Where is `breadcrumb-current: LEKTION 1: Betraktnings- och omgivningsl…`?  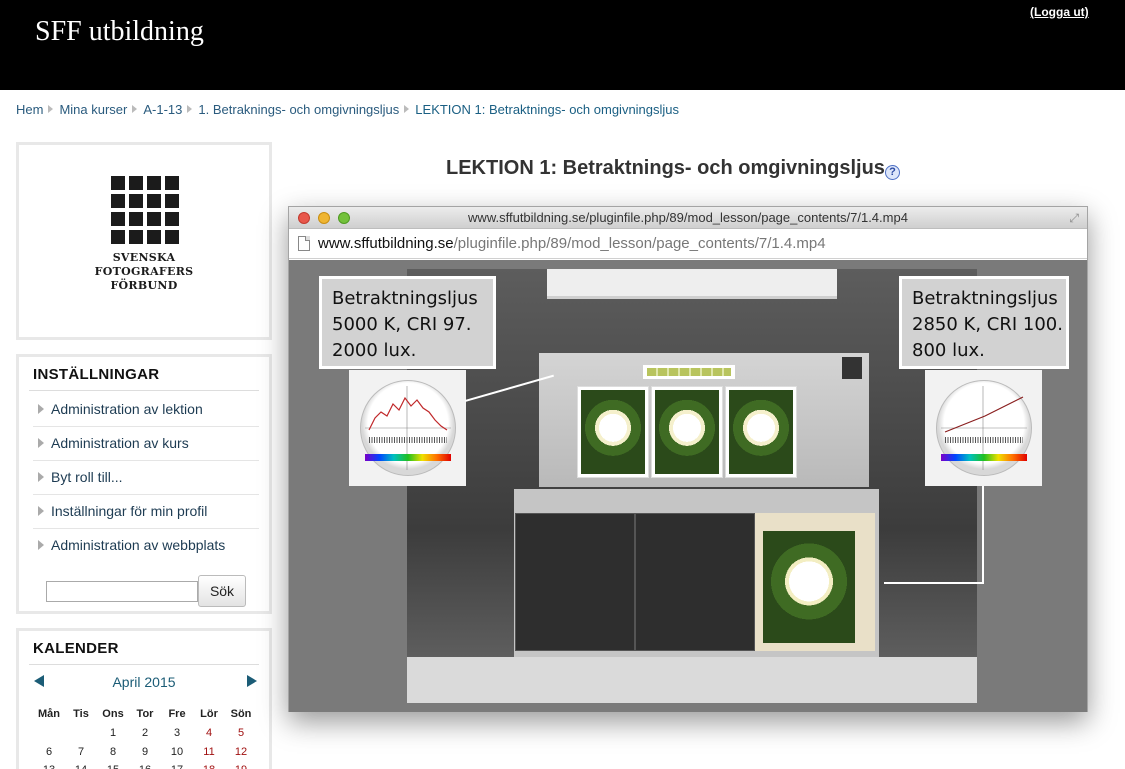 breadcrumb-current: LEKTION 1: Betraktnings- och omgivningsl… is located at coordinates (547, 109).